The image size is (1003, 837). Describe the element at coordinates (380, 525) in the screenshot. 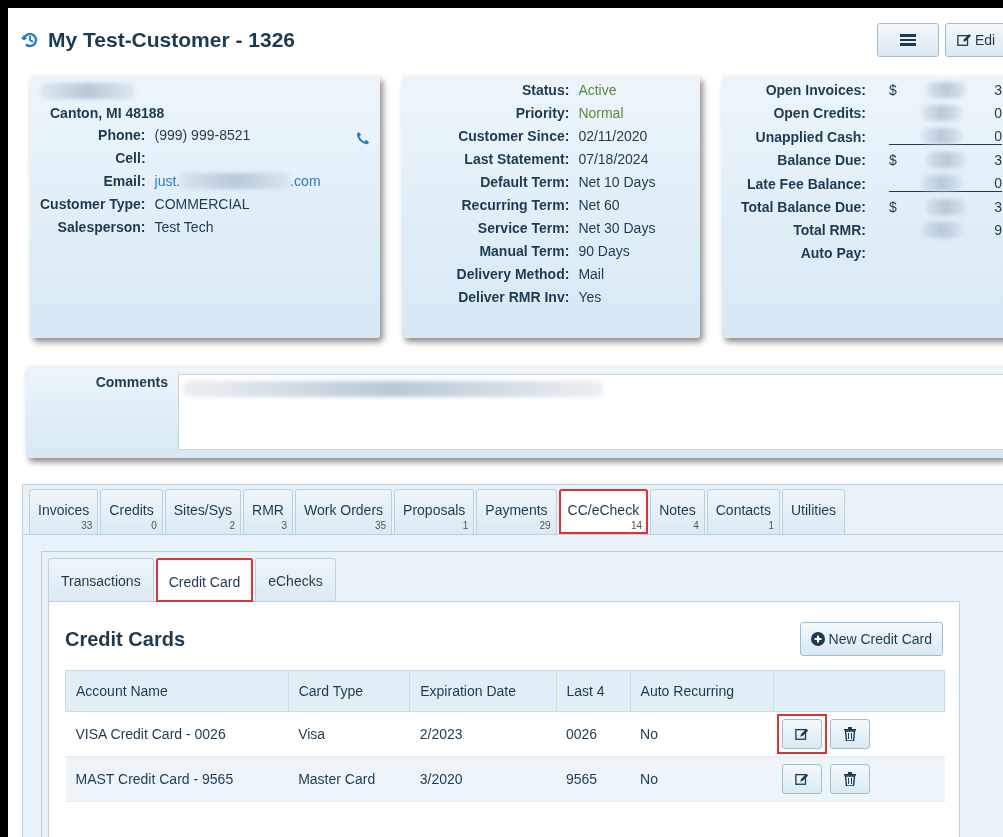

I see `tab-count: 35` at that location.